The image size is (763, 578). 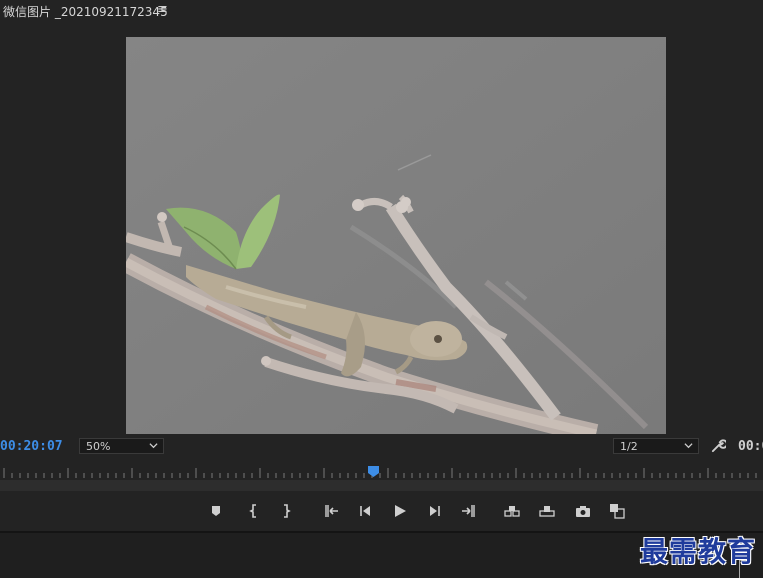 I want to click on insert-button, so click(x=512, y=511).